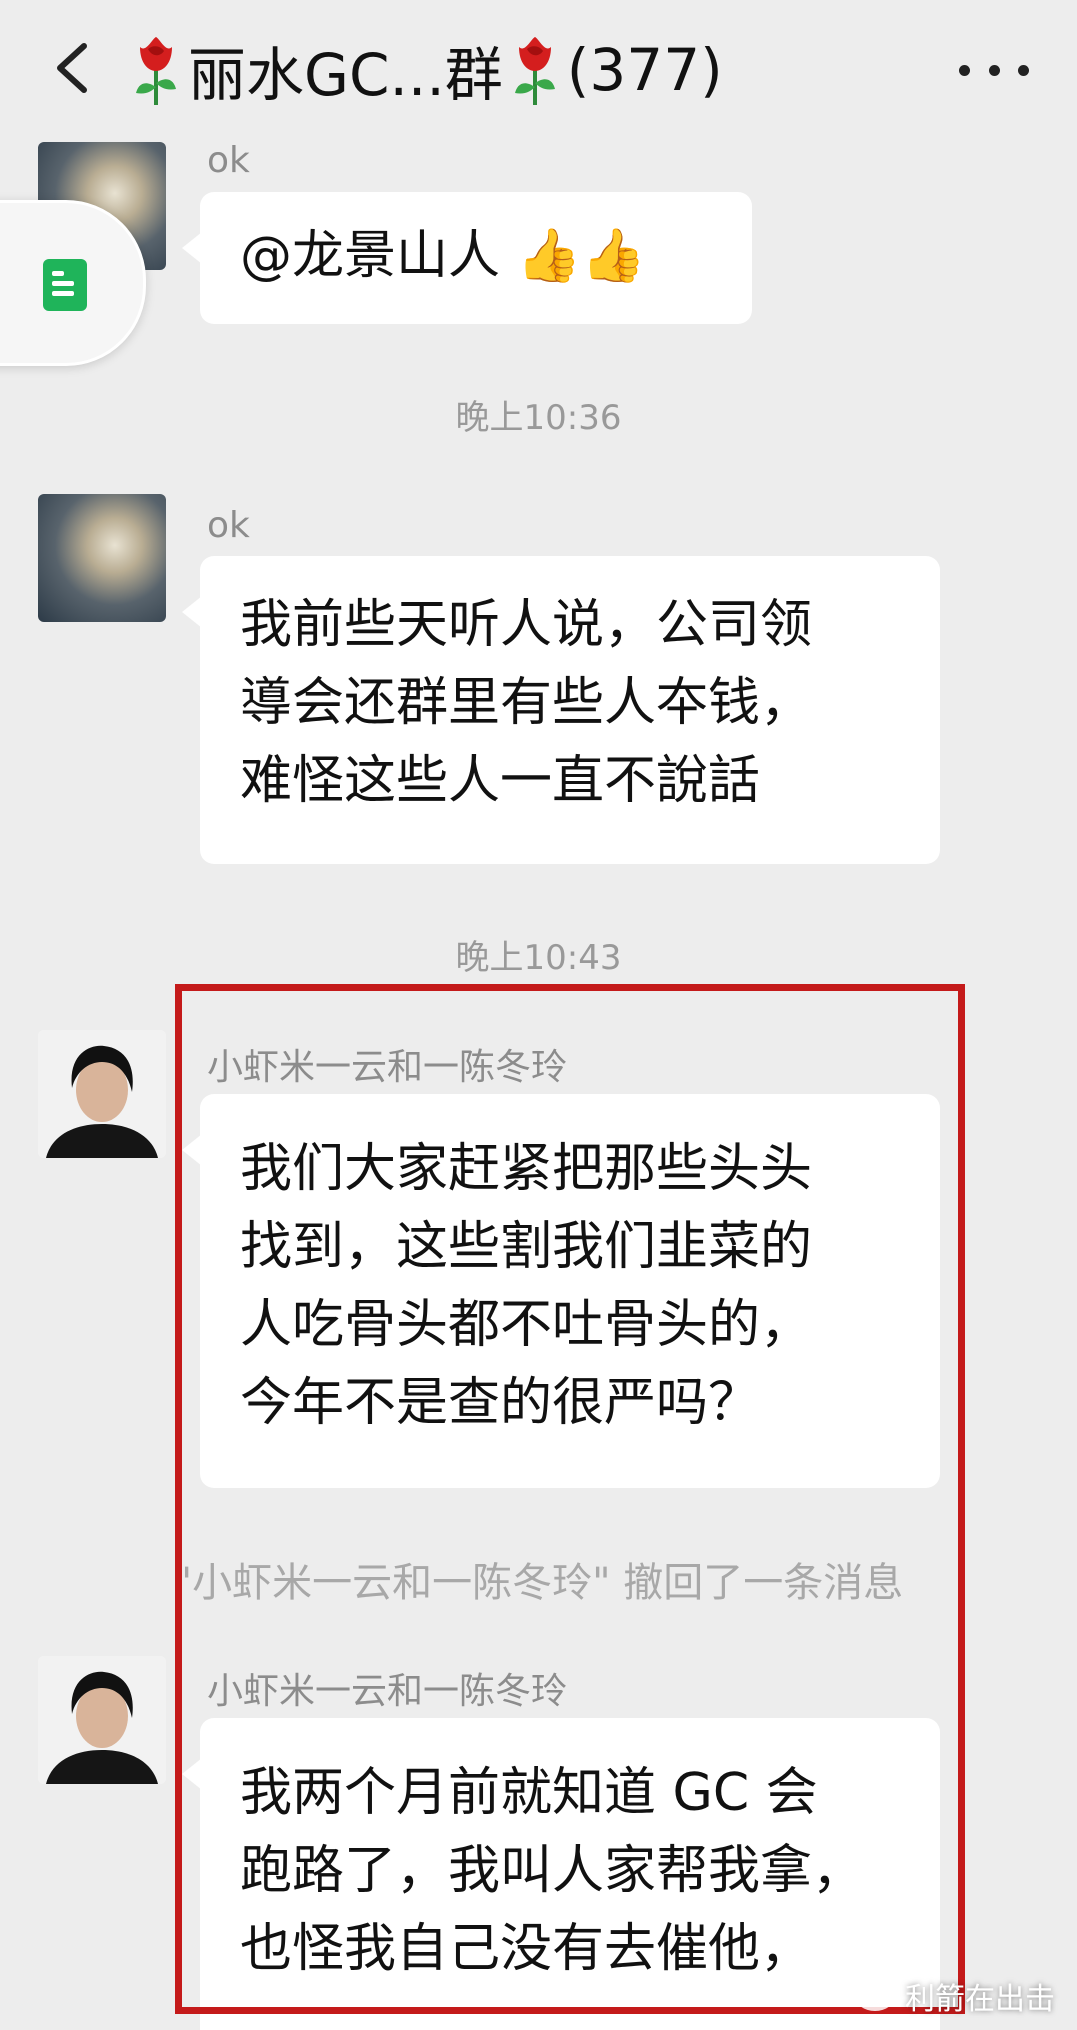 The image size is (1077, 2030). Describe the element at coordinates (994, 70) in the screenshot. I see `more-dots-icon` at that location.